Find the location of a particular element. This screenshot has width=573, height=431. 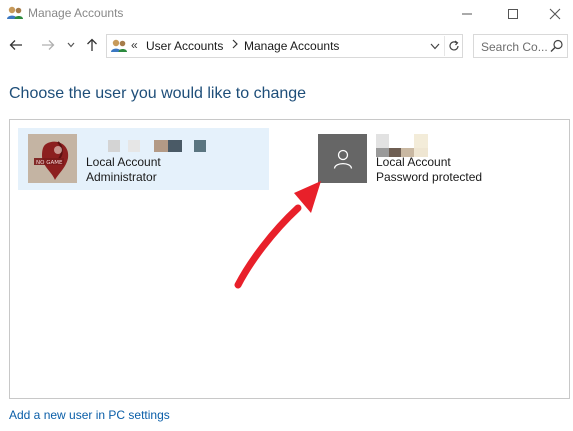

page-heading: Choose the user you would like to change is located at coordinates (158, 93).